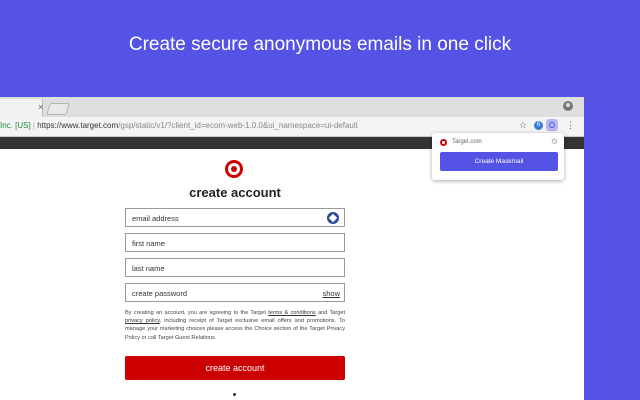  Describe the element at coordinates (499, 161) in the screenshot. I see `create-maskmail-button: Create Maskmail` at that location.